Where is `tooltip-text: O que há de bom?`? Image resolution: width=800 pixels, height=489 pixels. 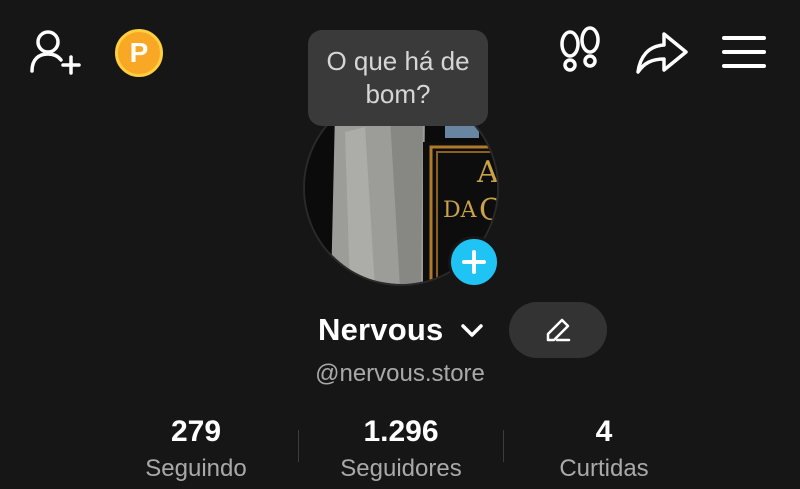
tooltip-text: O que há de bom? is located at coordinates (398, 77).